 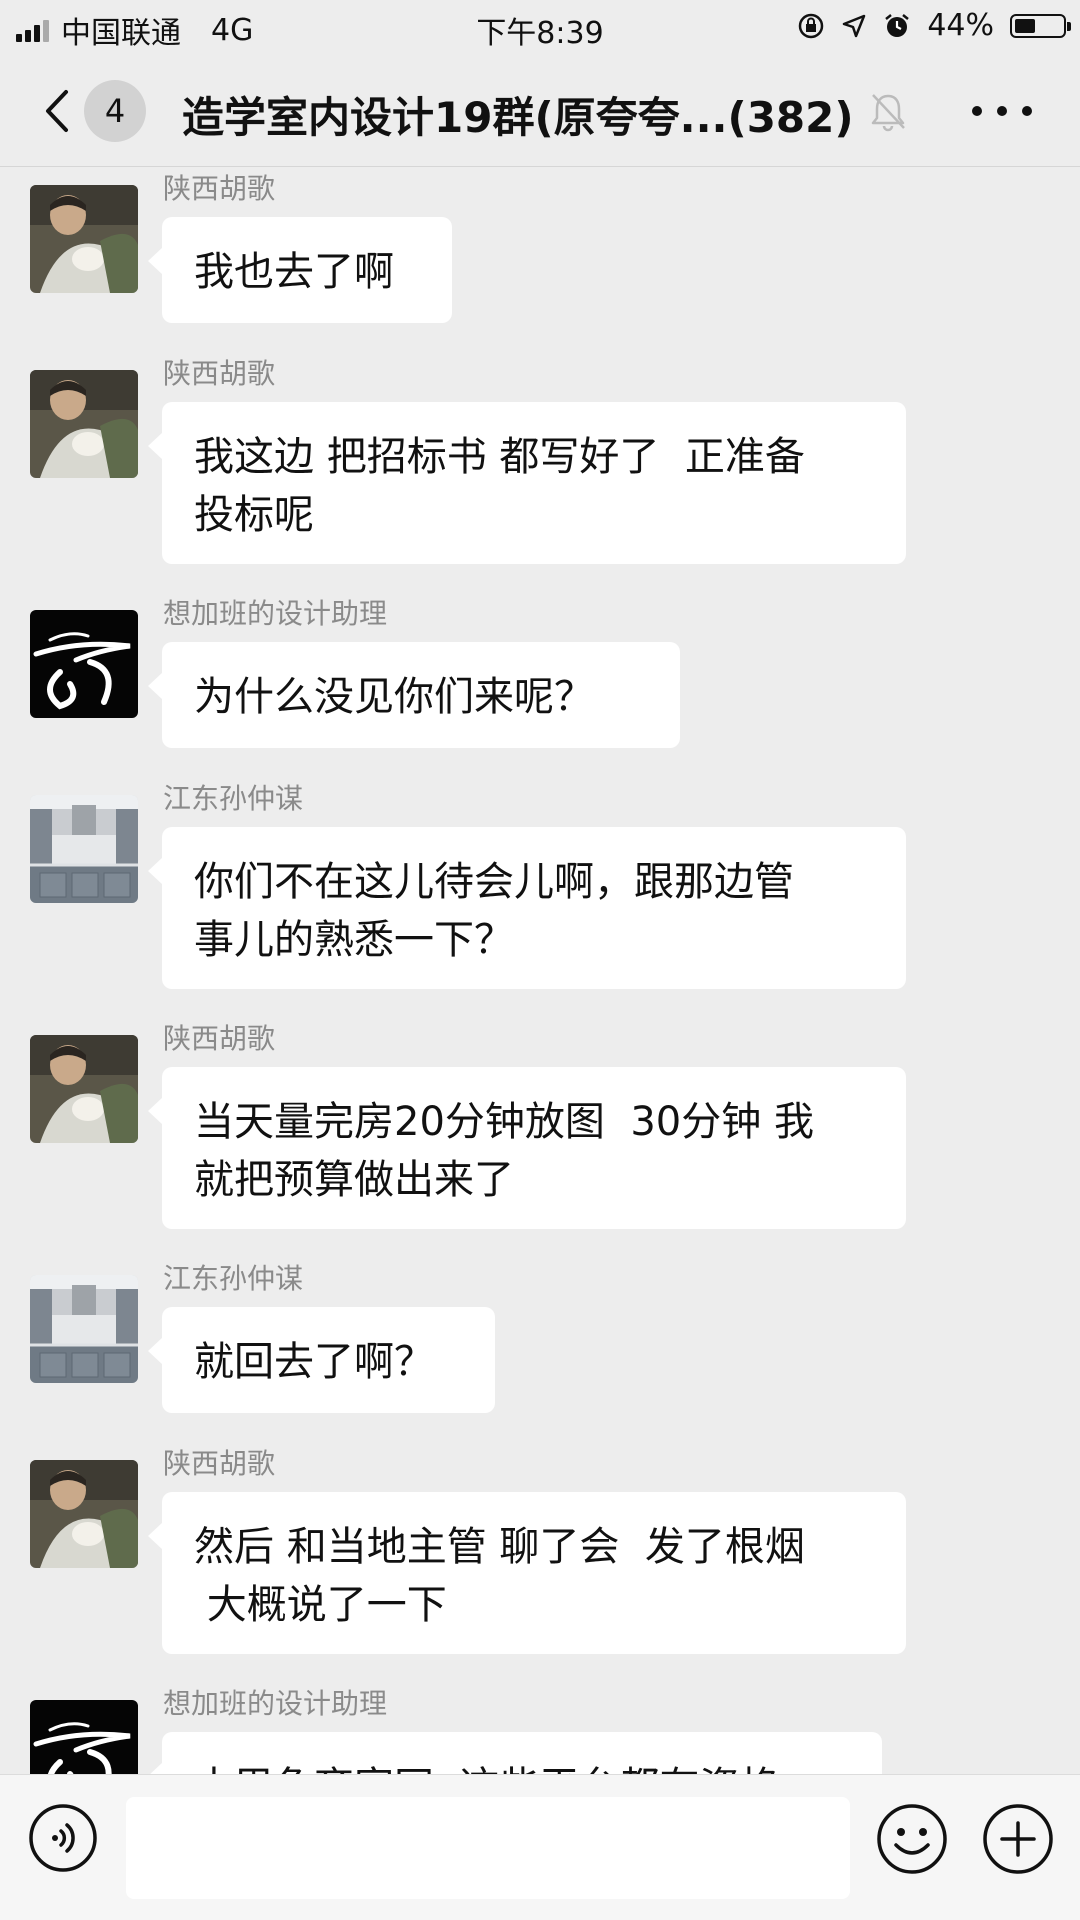 What do you see at coordinates (1040, 25) in the screenshot?
I see `battery-icon` at bounding box center [1040, 25].